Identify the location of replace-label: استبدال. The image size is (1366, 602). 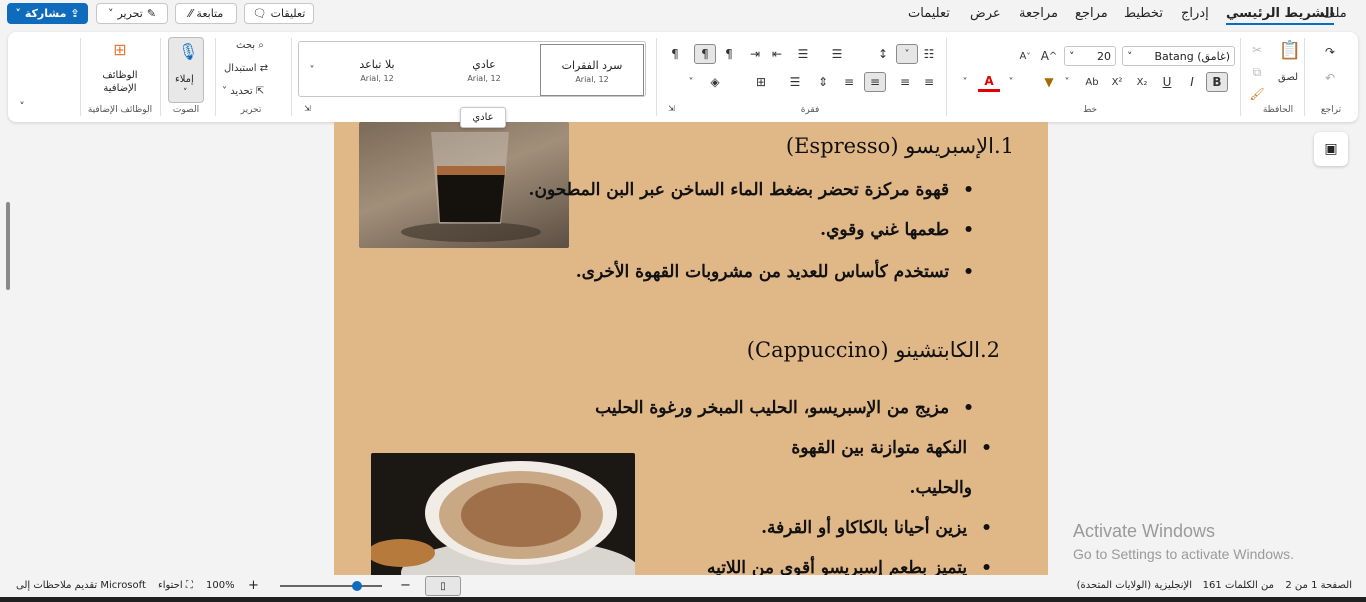
(240, 68).